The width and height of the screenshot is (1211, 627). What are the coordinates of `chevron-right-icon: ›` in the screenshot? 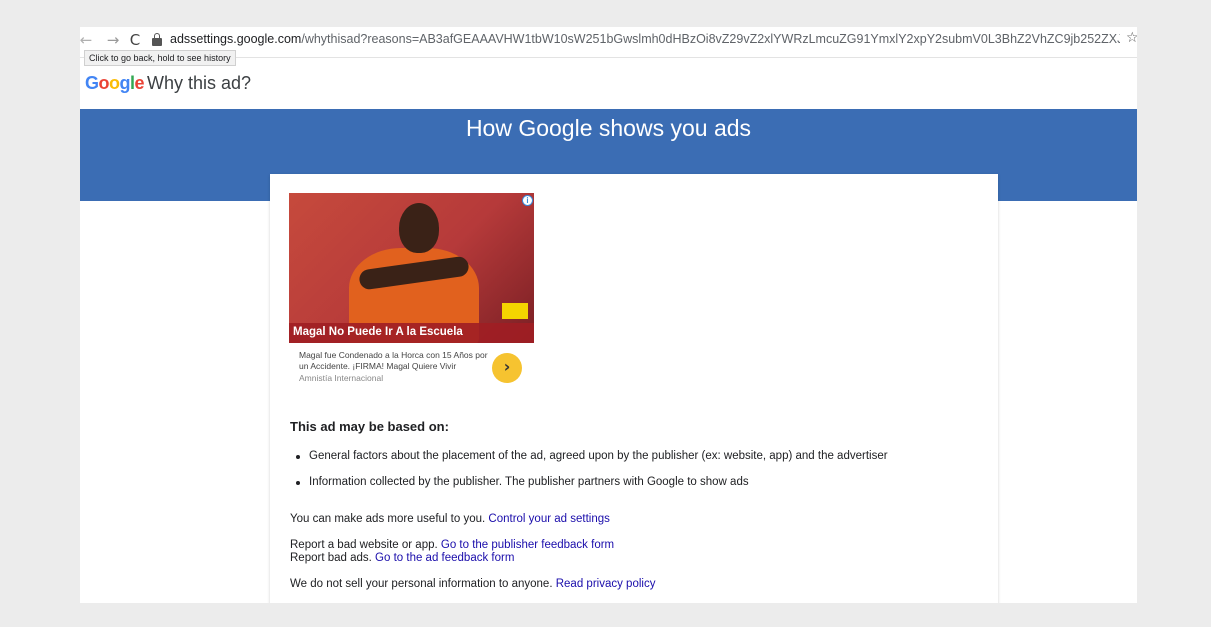 It's located at (507, 368).